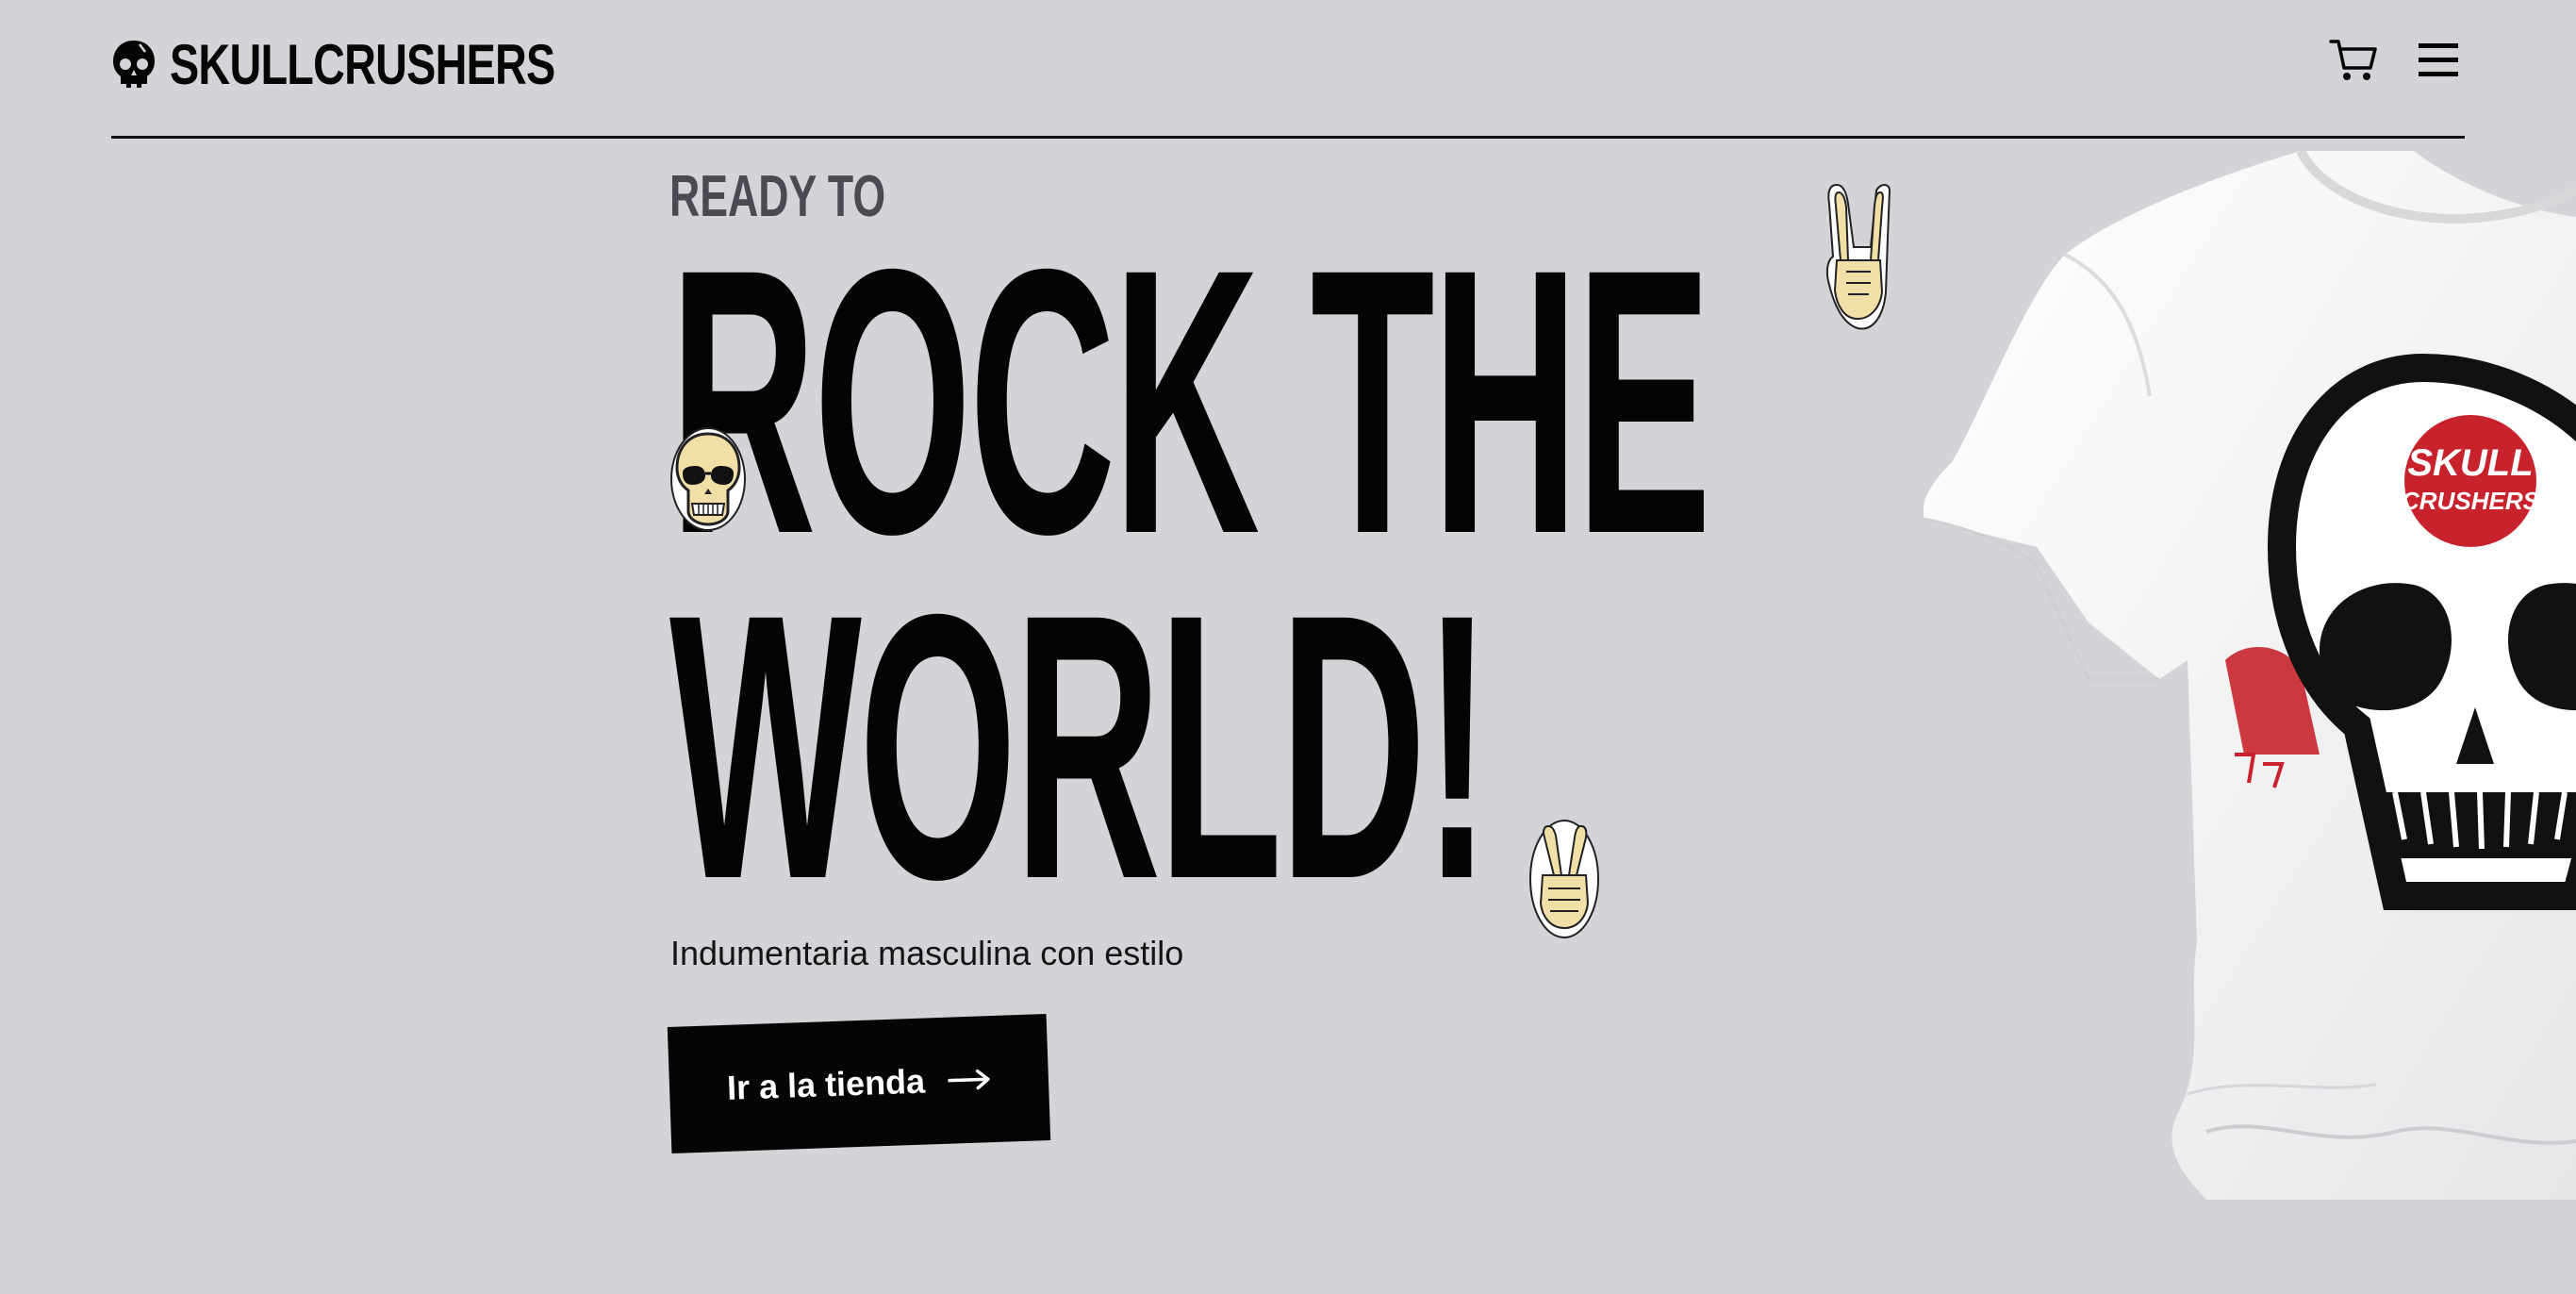 The height and width of the screenshot is (1294, 2576). I want to click on cart-icon, so click(2353, 63).